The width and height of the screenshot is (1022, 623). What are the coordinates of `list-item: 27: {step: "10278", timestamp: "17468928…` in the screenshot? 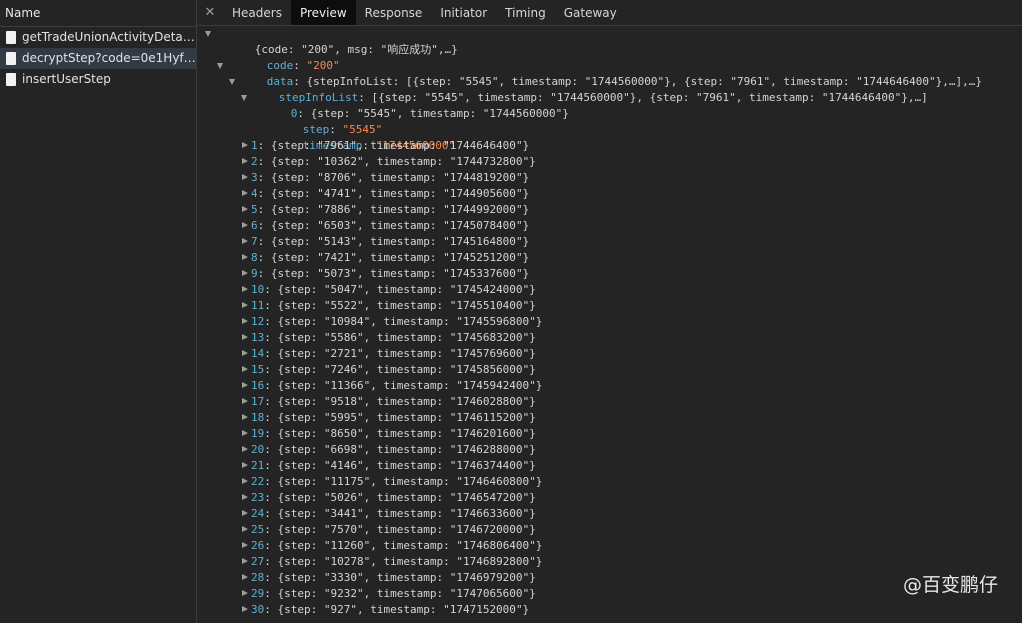 It's located at (609, 562).